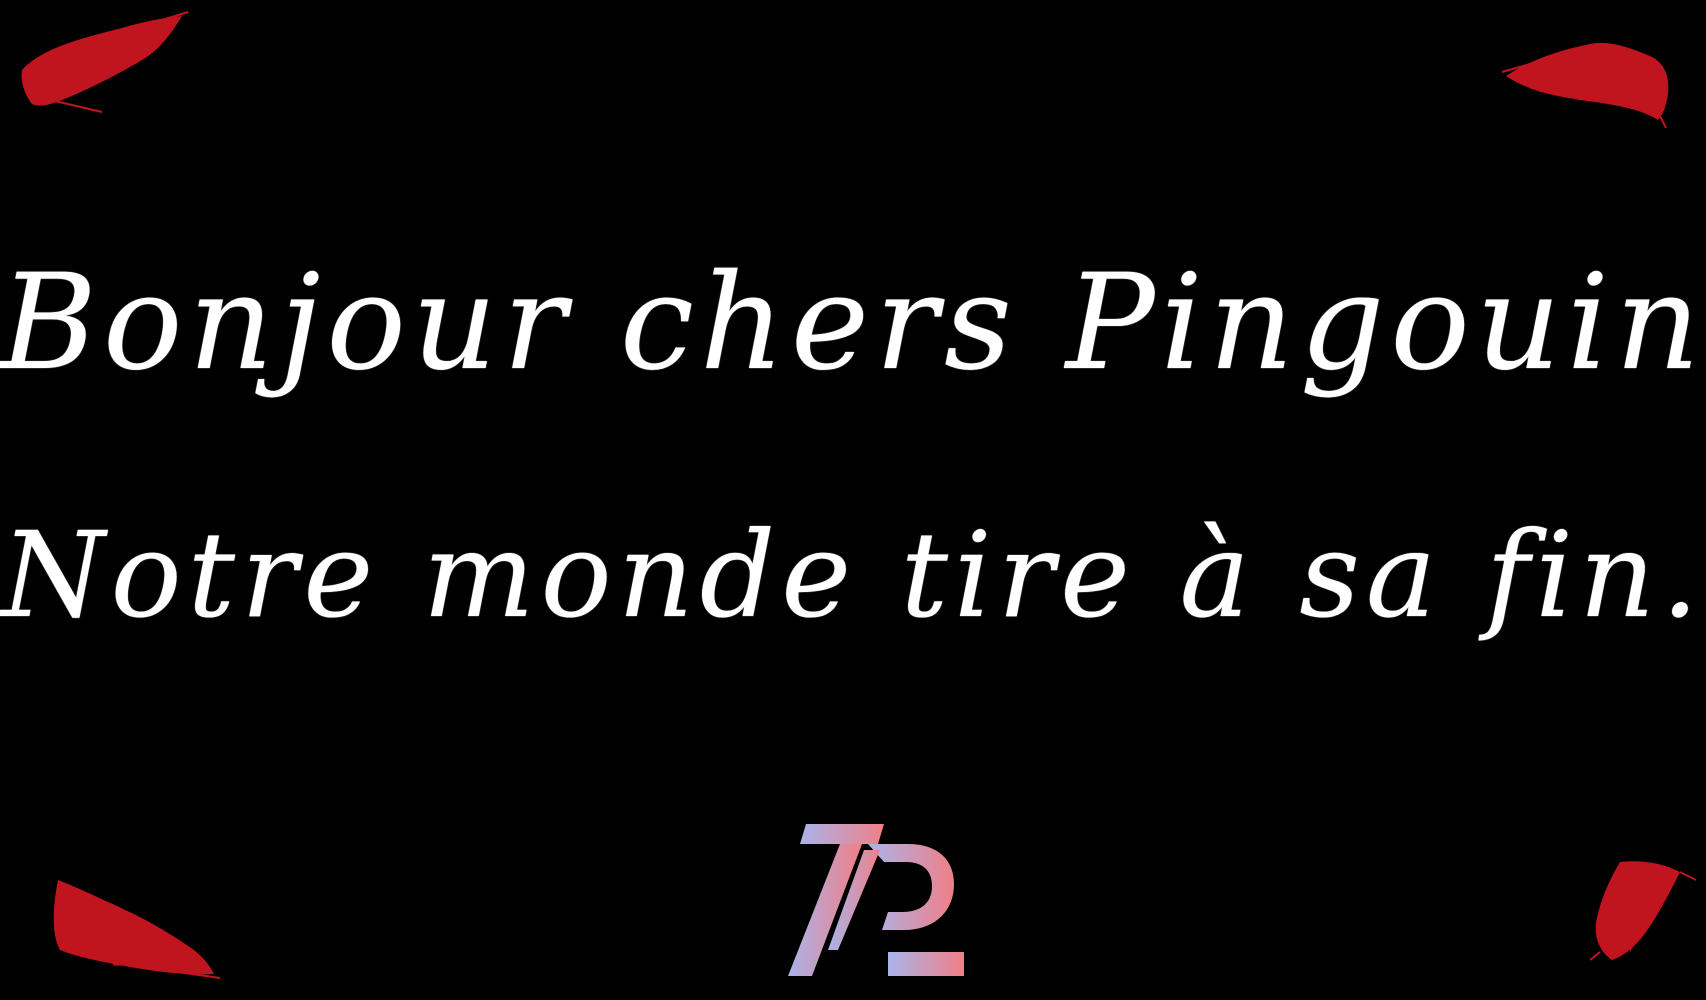 This screenshot has width=1706, height=1000. What do you see at coordinates (105, 62) in the screenshot?
I see `red-brush-splash-top-left` at bounding box center [105, 62].